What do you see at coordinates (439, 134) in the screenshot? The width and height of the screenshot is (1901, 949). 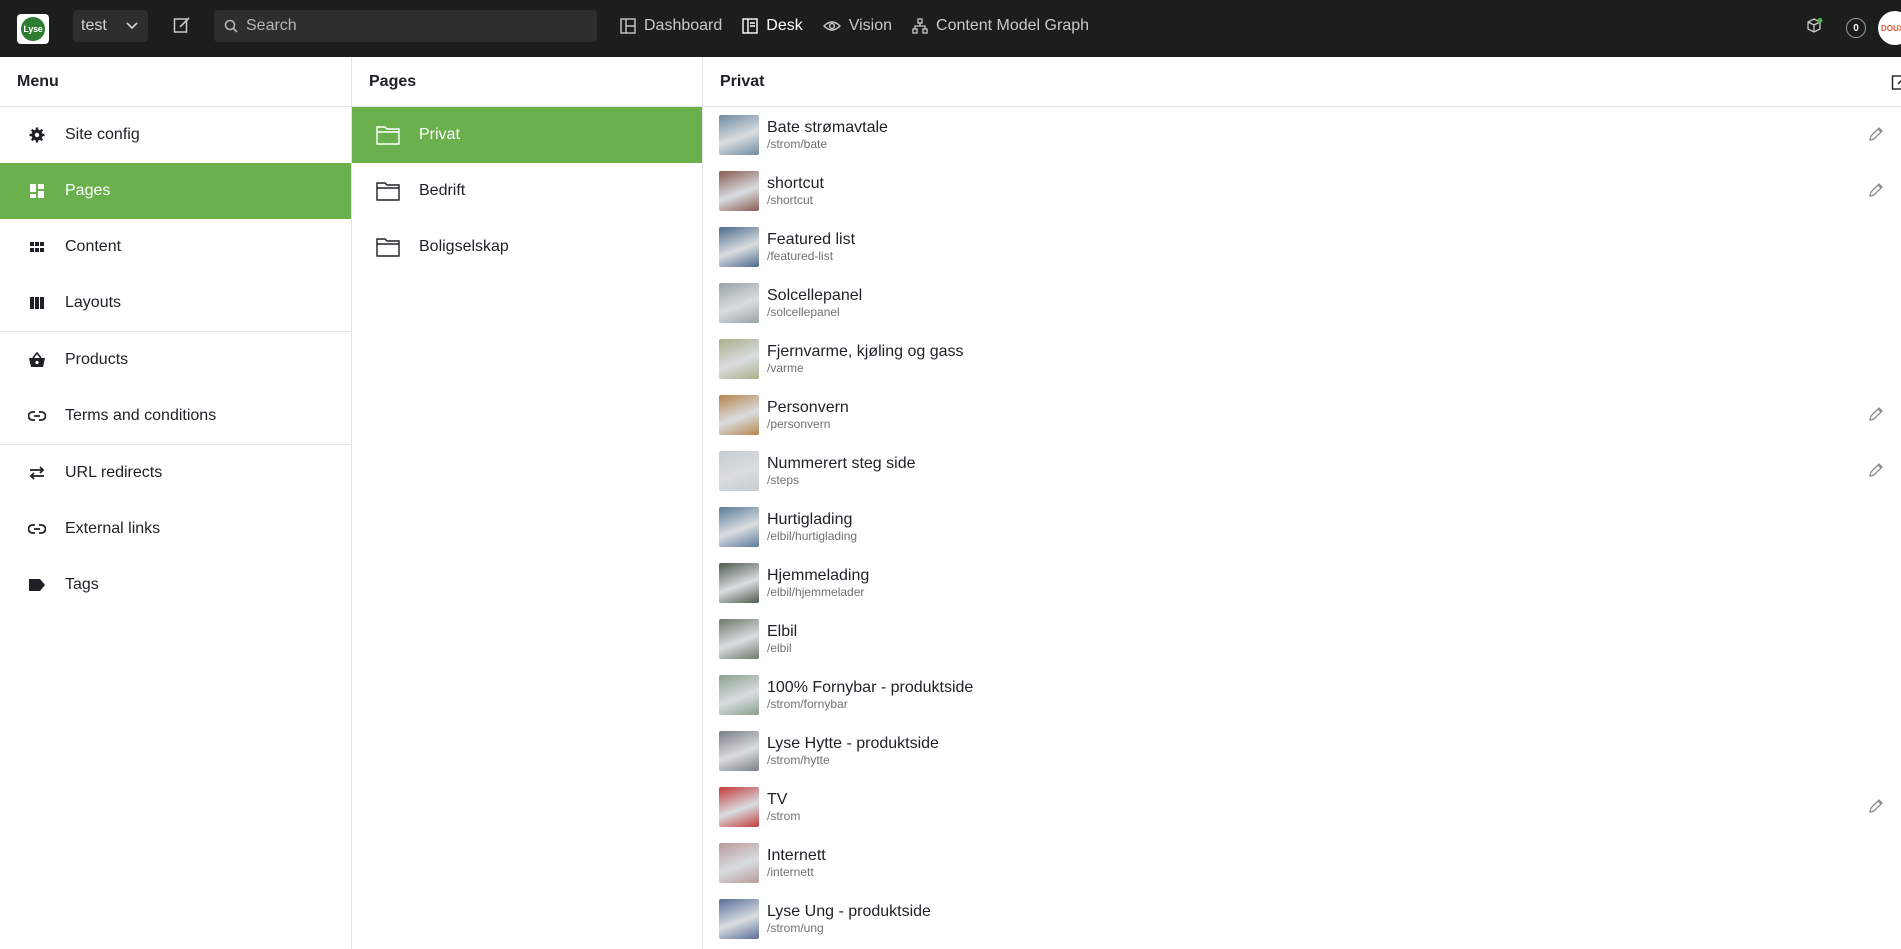 I see `folder-label: Privat` at bounding box center [439, 134].